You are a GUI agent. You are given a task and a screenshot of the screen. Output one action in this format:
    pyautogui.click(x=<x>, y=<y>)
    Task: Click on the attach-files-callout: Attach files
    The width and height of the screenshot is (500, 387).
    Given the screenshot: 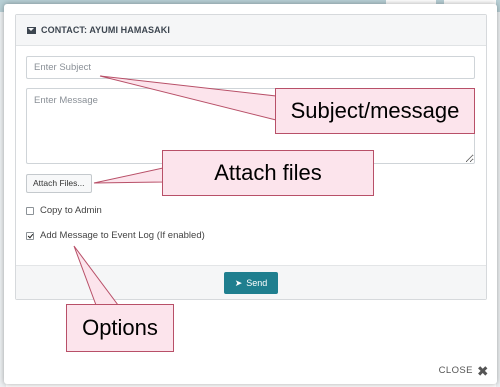 What is the action you would take?
    pyautogui.click(x=268, y=173)
    